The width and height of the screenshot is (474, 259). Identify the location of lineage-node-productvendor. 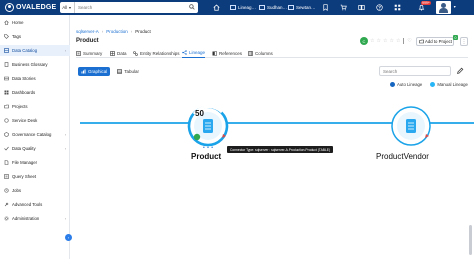
(411, 126).